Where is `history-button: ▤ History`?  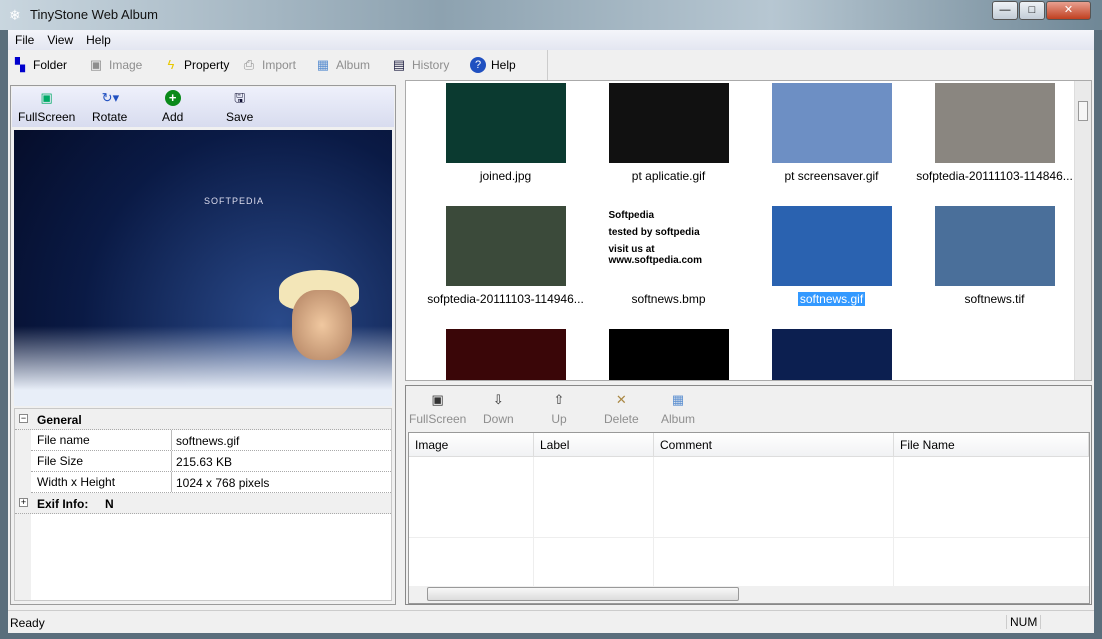
history-button: ▤ History is located at coordinates (420, 65).